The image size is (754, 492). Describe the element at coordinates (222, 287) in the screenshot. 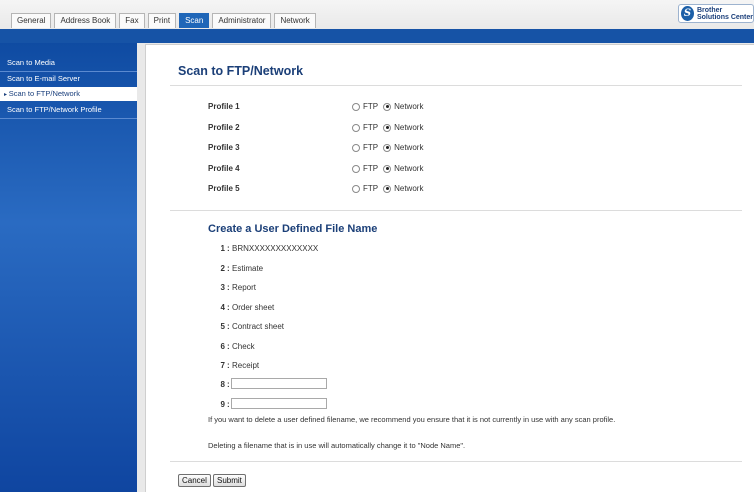

I see `filename-number: 3` at that location.